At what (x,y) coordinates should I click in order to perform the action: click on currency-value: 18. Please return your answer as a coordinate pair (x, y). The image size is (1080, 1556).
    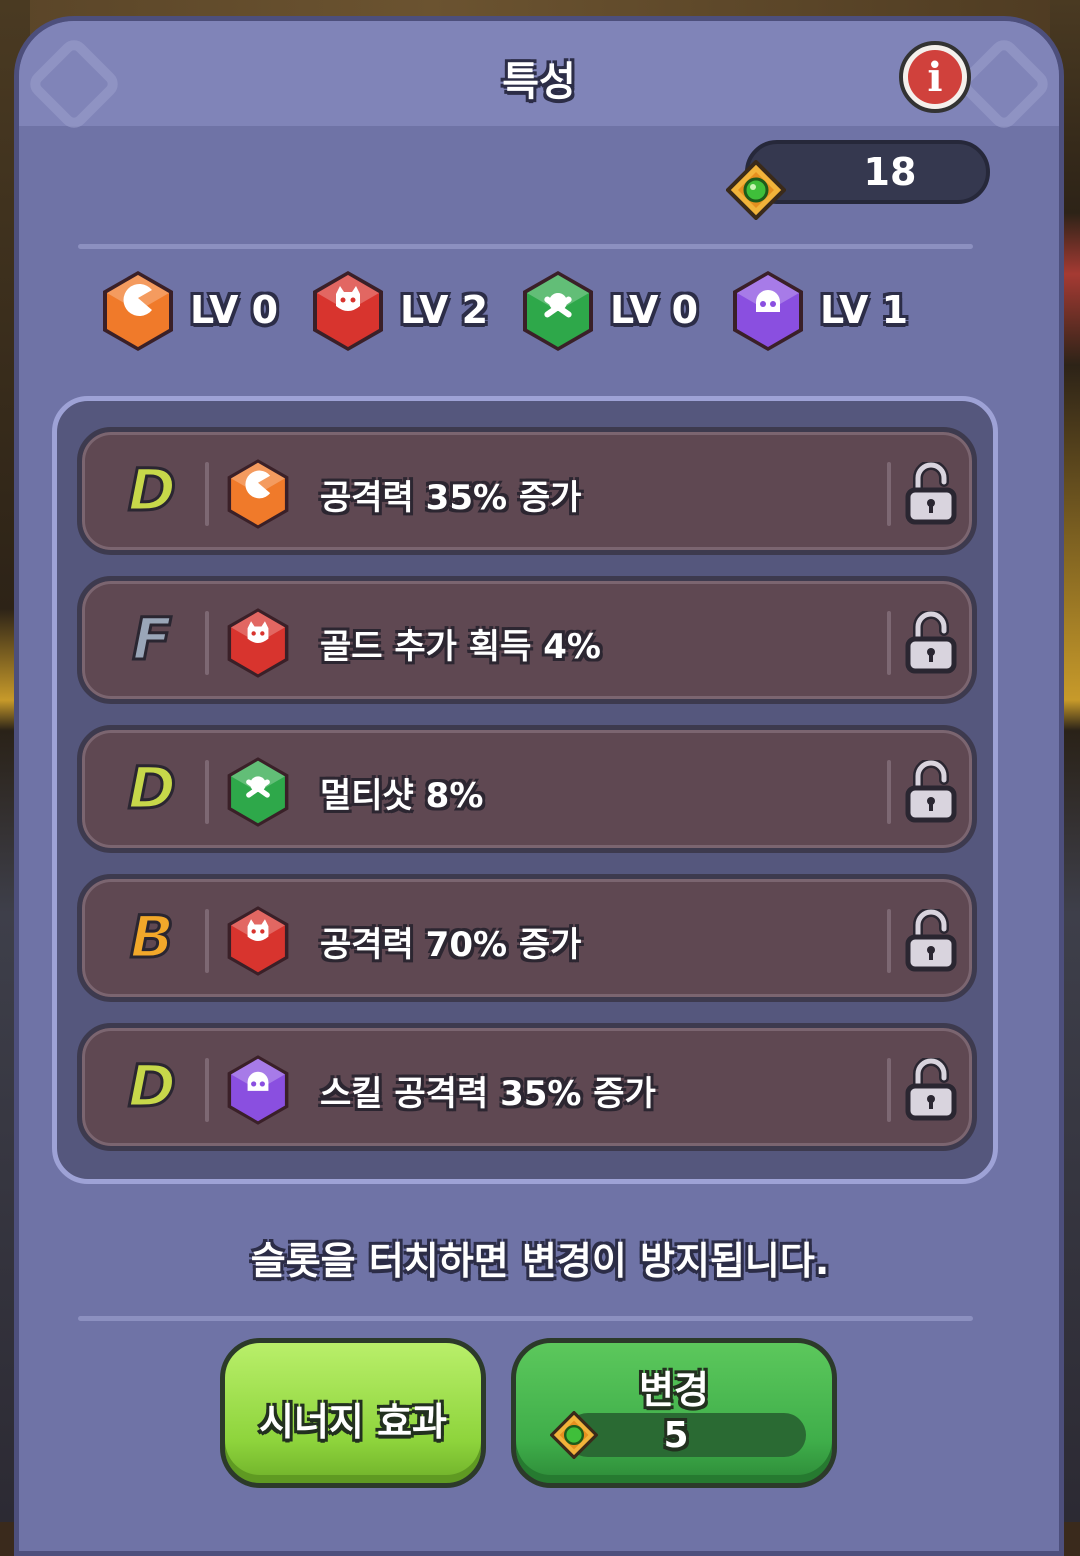
    Looking at the image, I should click on (890, 172).